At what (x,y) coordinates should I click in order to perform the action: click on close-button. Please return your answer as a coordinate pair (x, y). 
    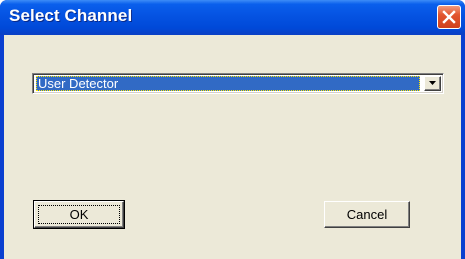
    Looking at the image, I should click on (449, 17).